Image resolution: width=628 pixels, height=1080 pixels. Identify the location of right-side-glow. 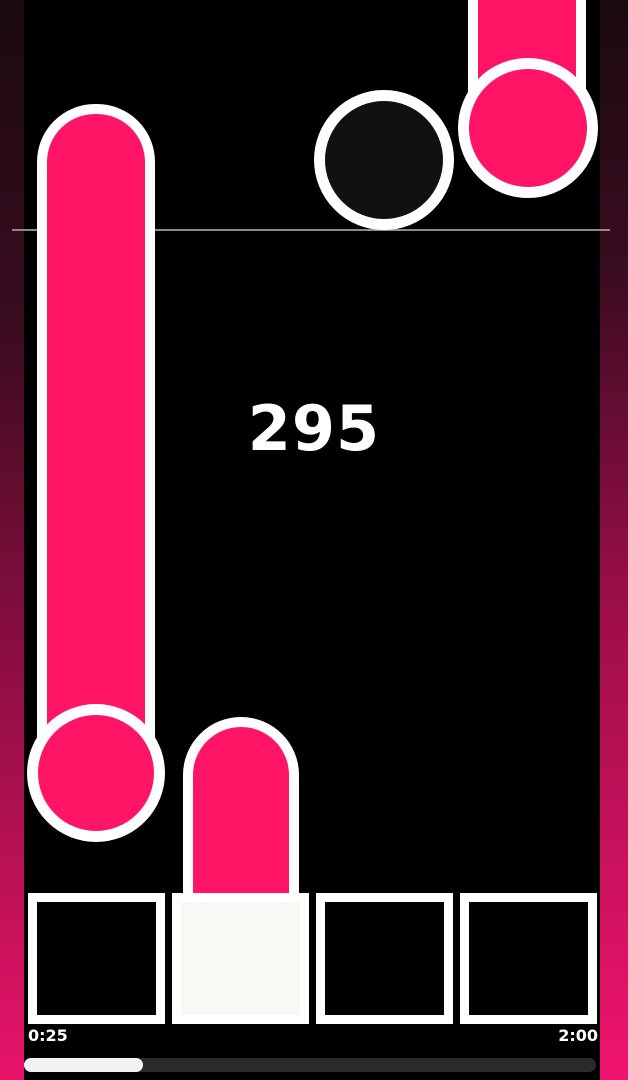
(614, 540).